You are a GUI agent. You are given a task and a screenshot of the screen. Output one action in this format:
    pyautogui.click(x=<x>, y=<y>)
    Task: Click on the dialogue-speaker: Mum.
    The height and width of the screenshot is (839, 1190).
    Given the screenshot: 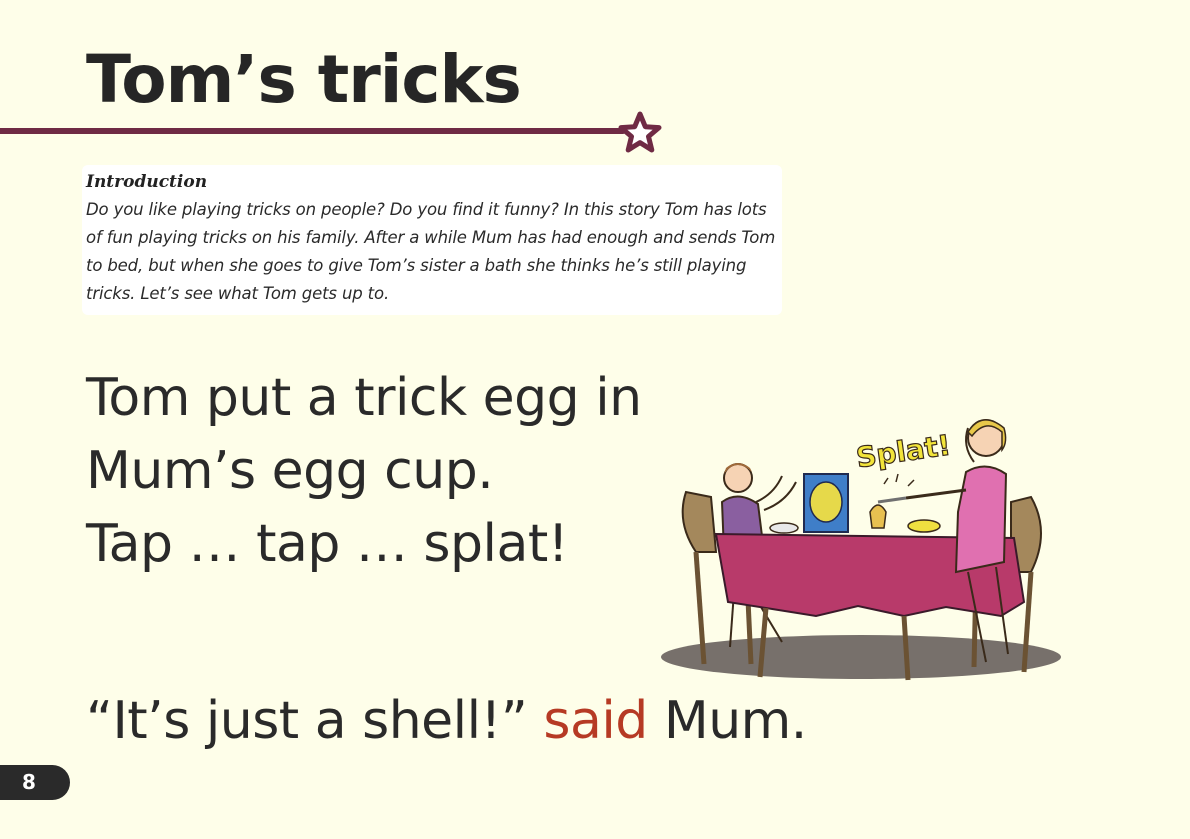 What is the action you would take?
    pyautogui.click(x=735, y=721)
    